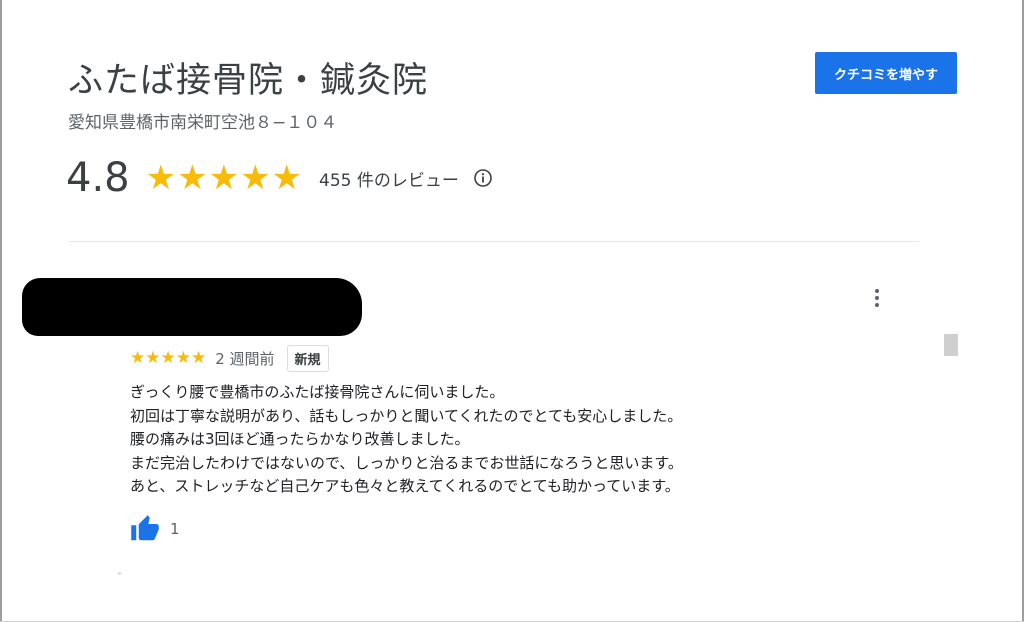 The width and height of the screenshot is (1024, 622). Describe the element at coordinates (493, 241) in the screenshot. I see `section-divider` at that location.